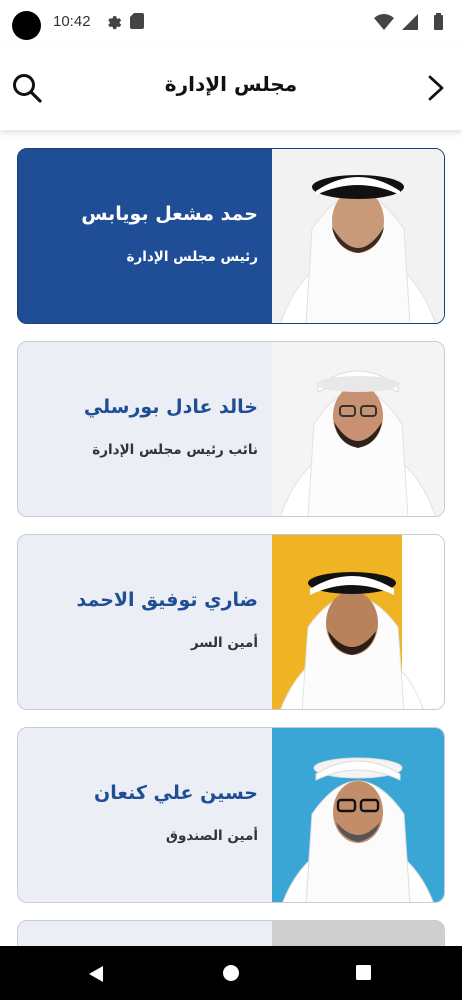  What do you see at coordinates (115, 23) in the screenshot?
I see `settings-icon` at bounding box center [115, 23].